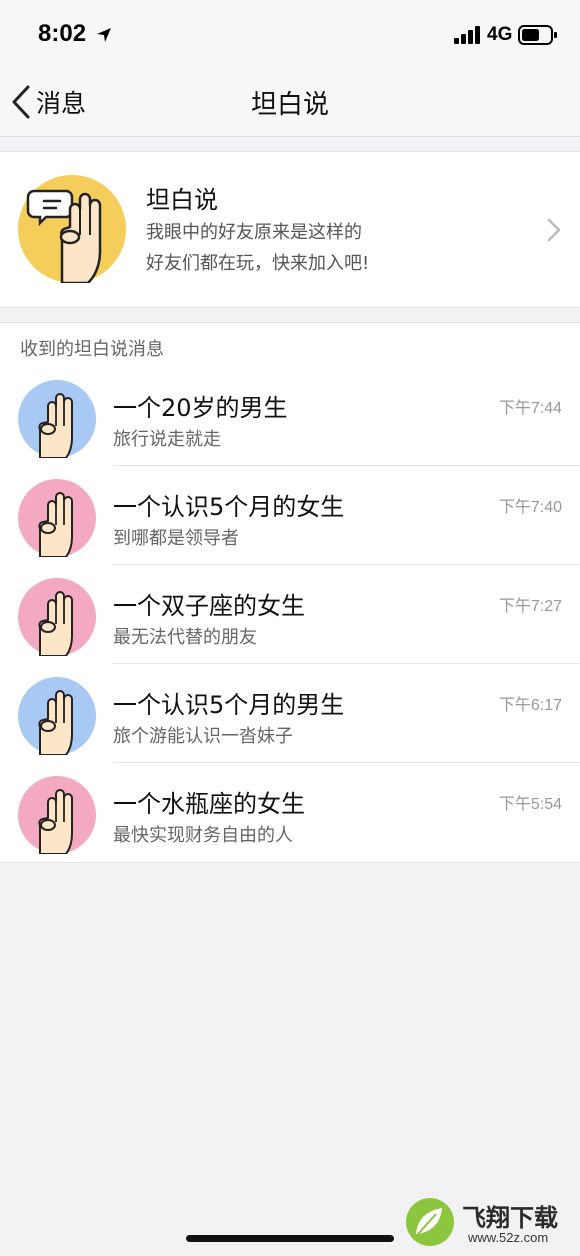 This screenshot has width=580, height=1256. What do you see at coordinates (182, 200) in the screenshot?
I see `promo-title: 坦白说` at bounding box center [182, 200].